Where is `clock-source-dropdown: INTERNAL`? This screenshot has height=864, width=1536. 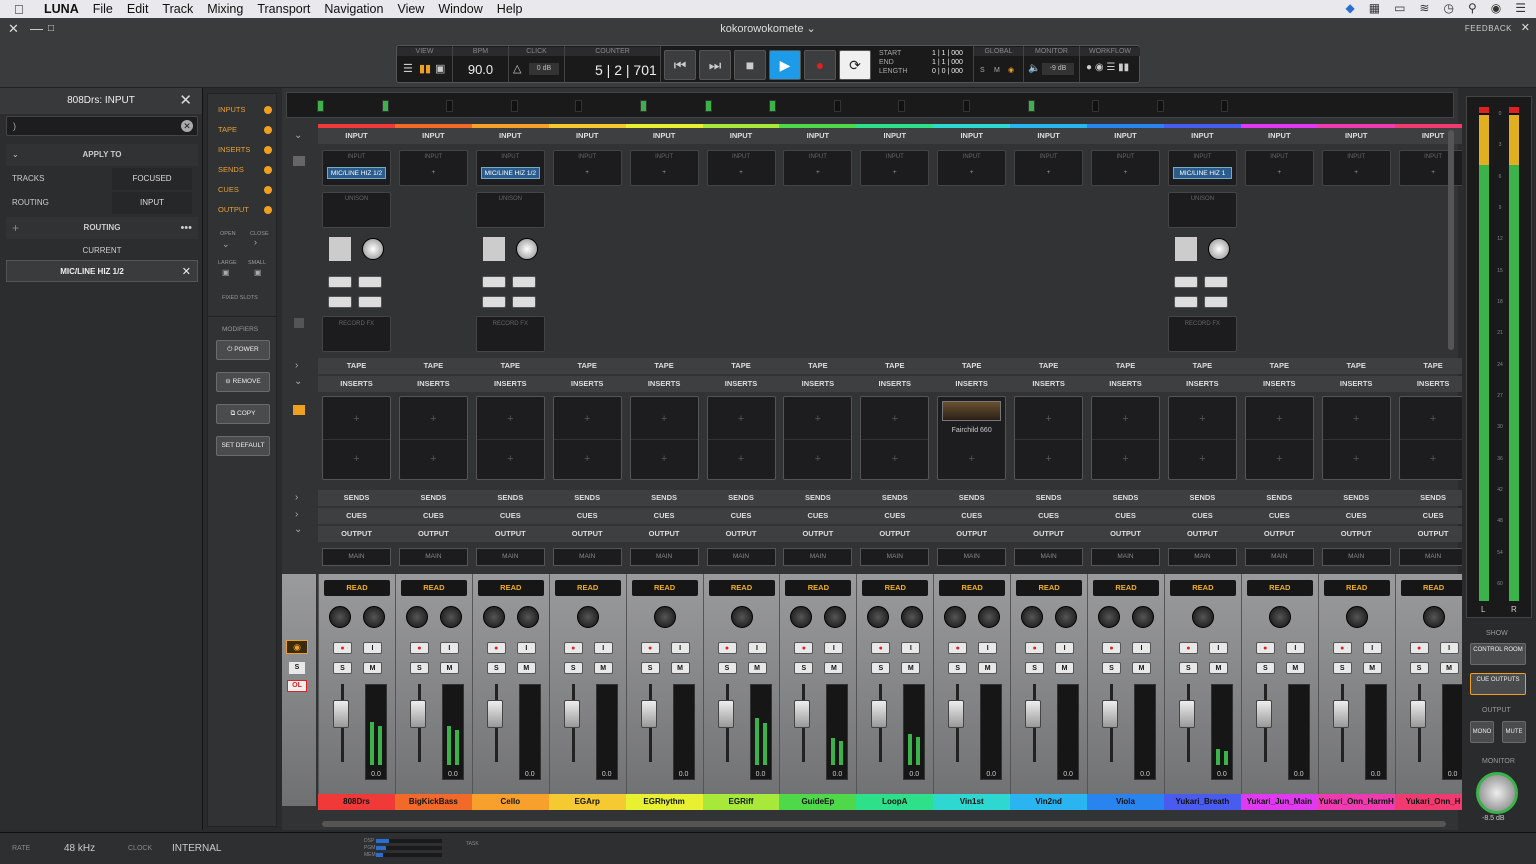 clock-source-dropdown: INTERNAL is located at coordinates (196, 848).